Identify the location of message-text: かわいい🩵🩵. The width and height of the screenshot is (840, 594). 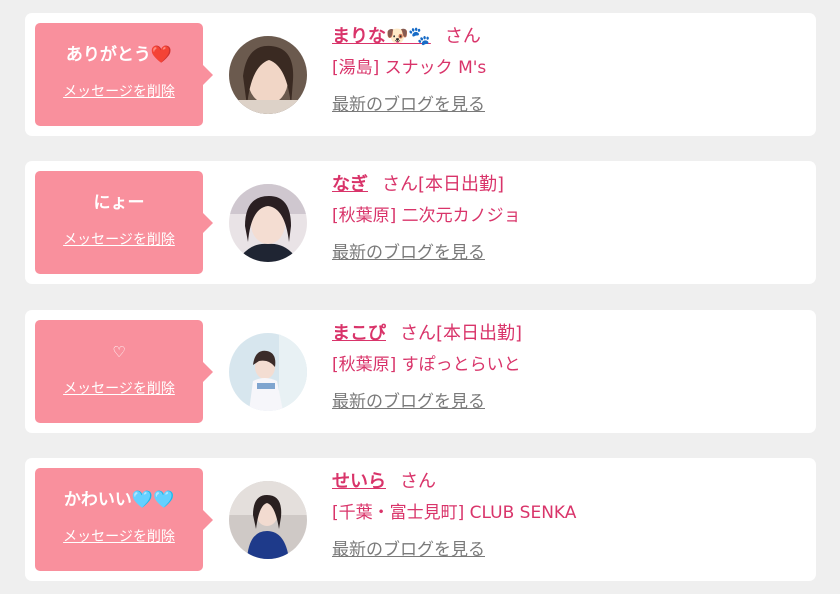
(119, 500).